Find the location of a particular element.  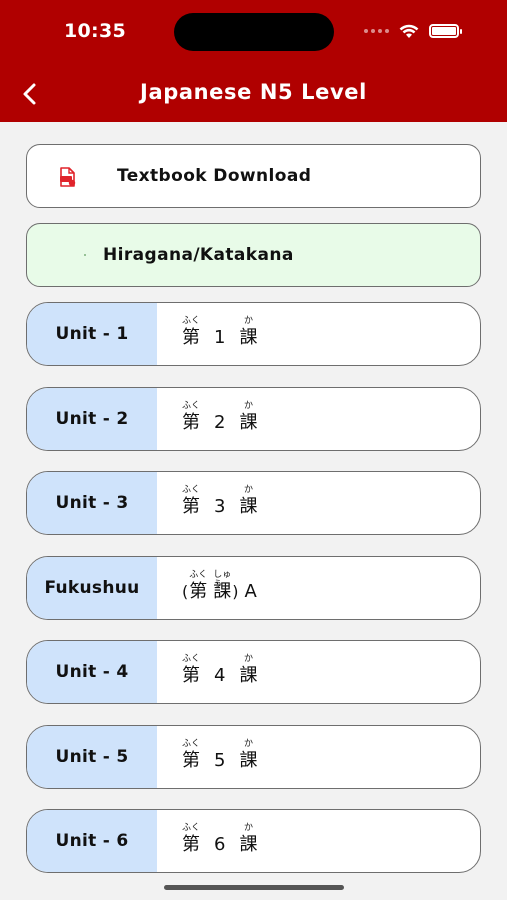

furigana: しゅう is located at coordinates (222, 579).